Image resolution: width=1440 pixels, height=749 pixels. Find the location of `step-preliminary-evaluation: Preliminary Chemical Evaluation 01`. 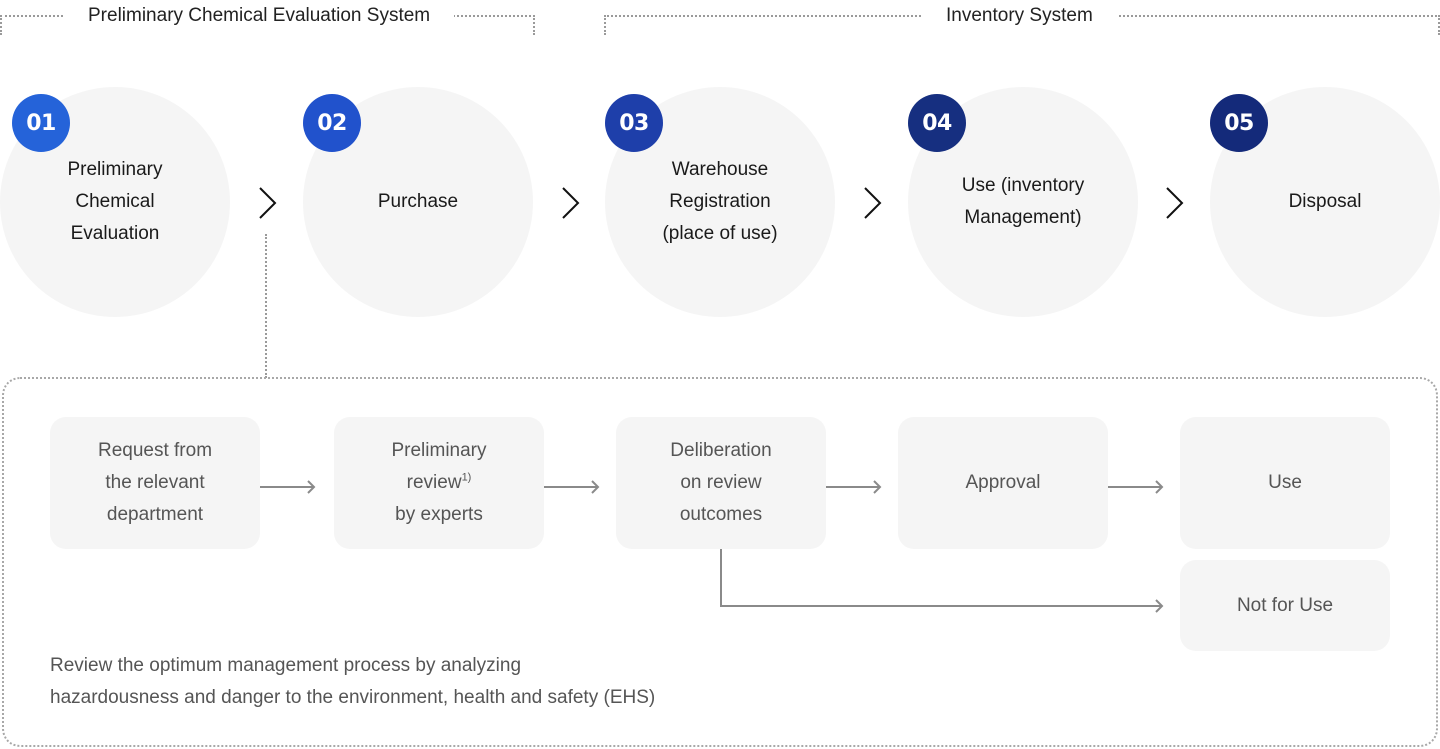

step-preliminary-evaluation: Preliminary Chemical Evaluation 01 is located at coordinates (115, 202).